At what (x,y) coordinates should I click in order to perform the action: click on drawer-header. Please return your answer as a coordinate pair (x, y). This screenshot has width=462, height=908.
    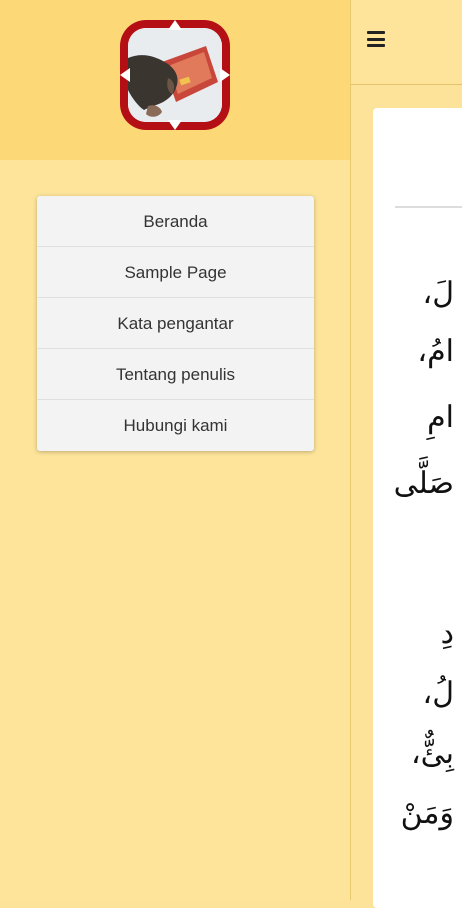
    Looking at the image, I should click on (175, 80).